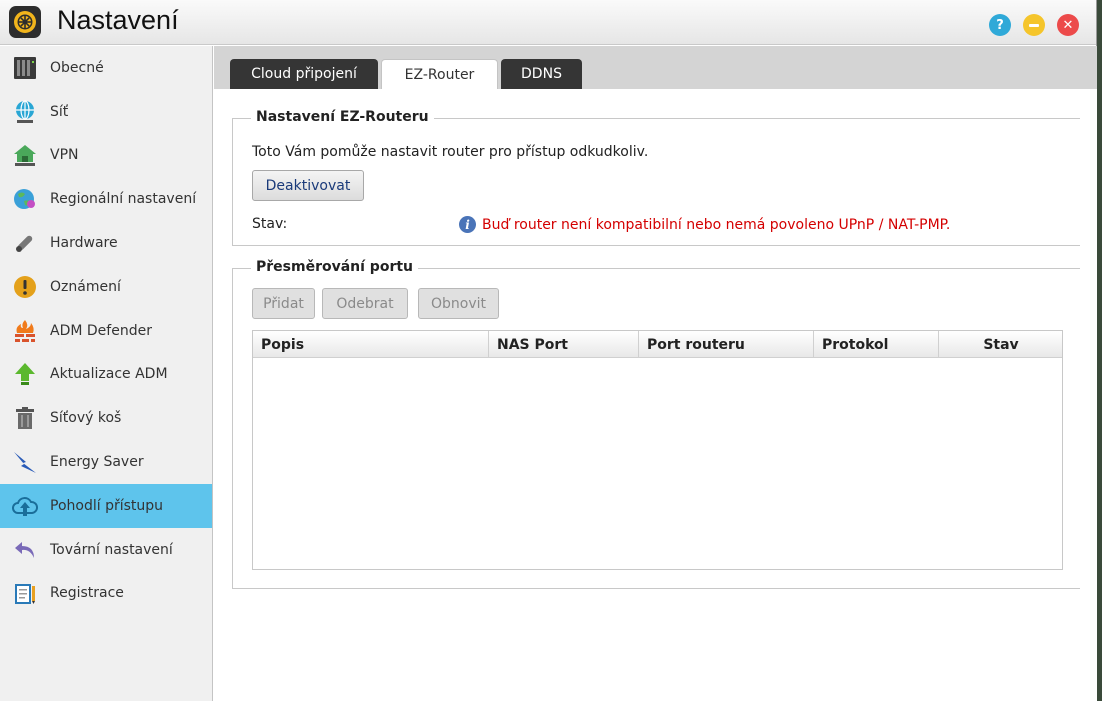 This screenshot has height=701, width=1102. Describe the element at coordinates (25, 550) in the screenshot. I see `undo-arrow-icon` at that location.